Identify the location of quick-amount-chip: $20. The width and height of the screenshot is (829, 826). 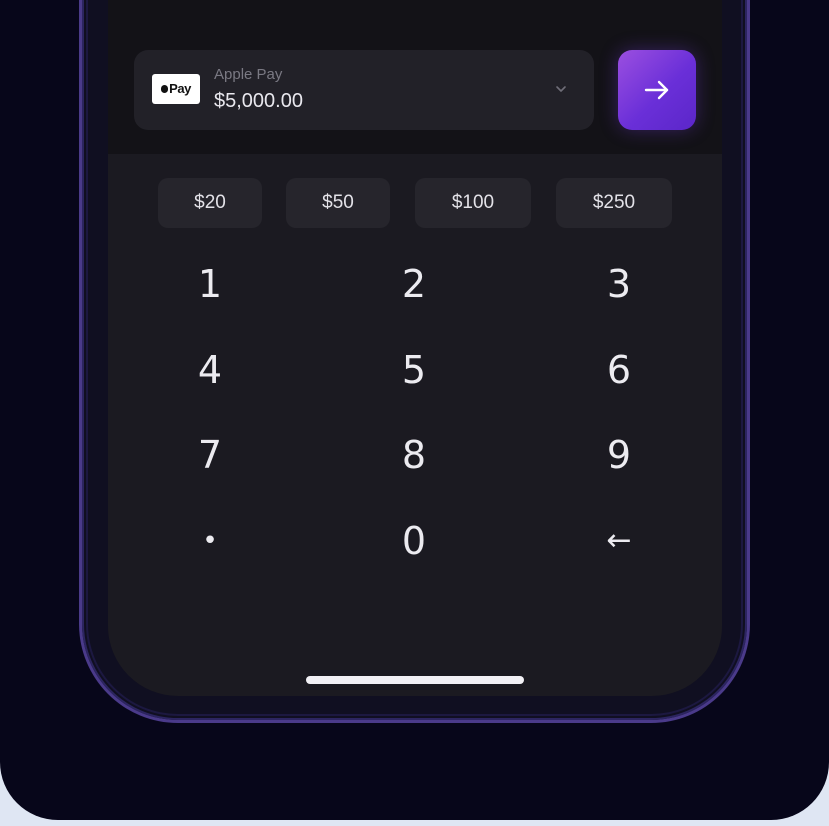
(210, 203).